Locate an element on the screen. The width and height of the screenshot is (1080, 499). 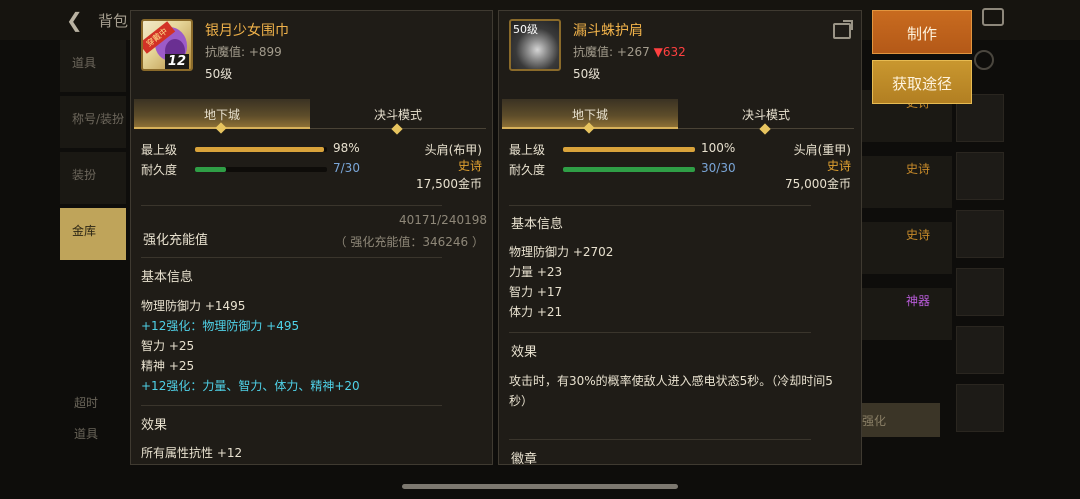
magic-resistance: 抗魔值: +267 ▼632 is located at coordinates (629, 51).